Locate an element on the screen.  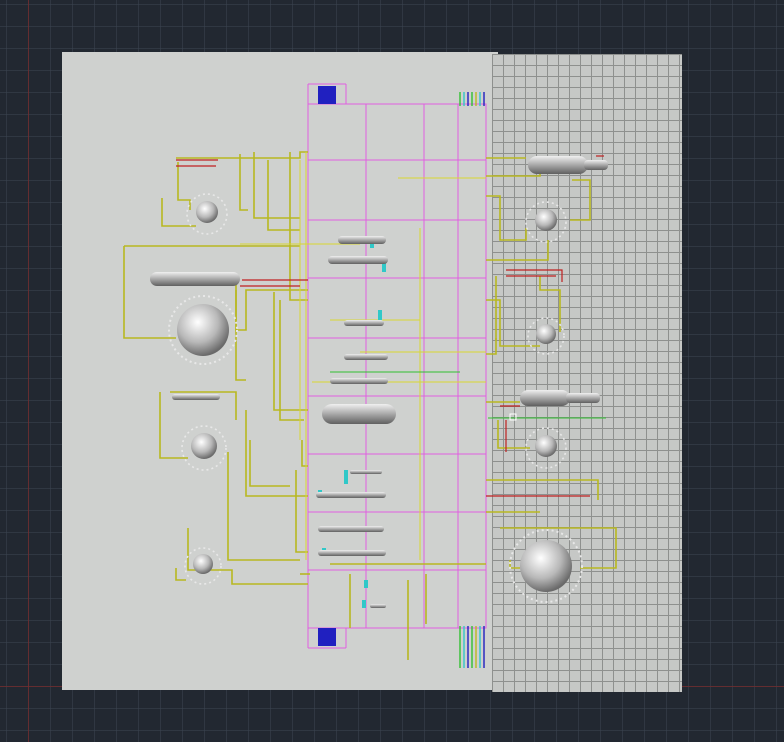
drum-left-upper is located at coordinates (195, 279).